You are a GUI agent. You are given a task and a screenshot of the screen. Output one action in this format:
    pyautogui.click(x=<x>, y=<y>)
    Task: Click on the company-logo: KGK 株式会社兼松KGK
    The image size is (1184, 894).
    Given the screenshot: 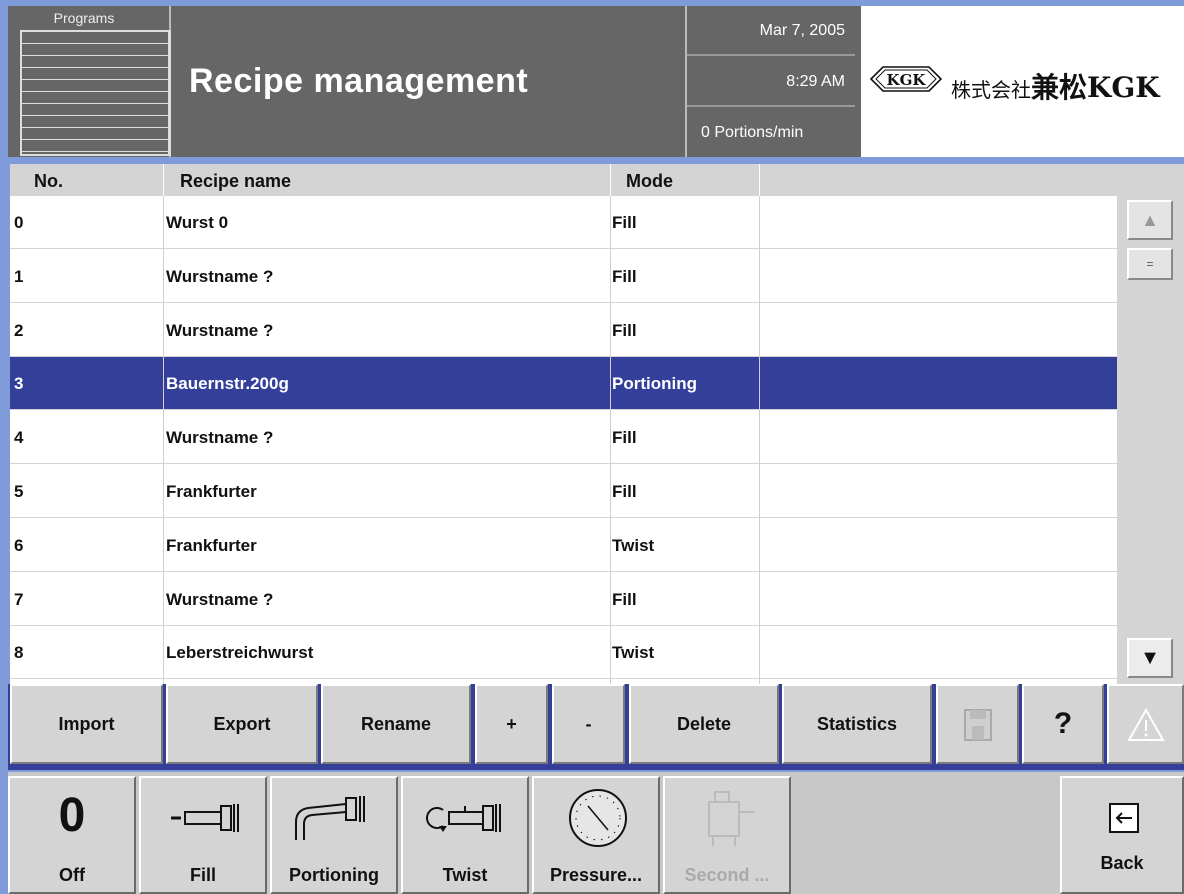 What is the action you would take?
    pyautogui.click(x=1022, y=81)
    